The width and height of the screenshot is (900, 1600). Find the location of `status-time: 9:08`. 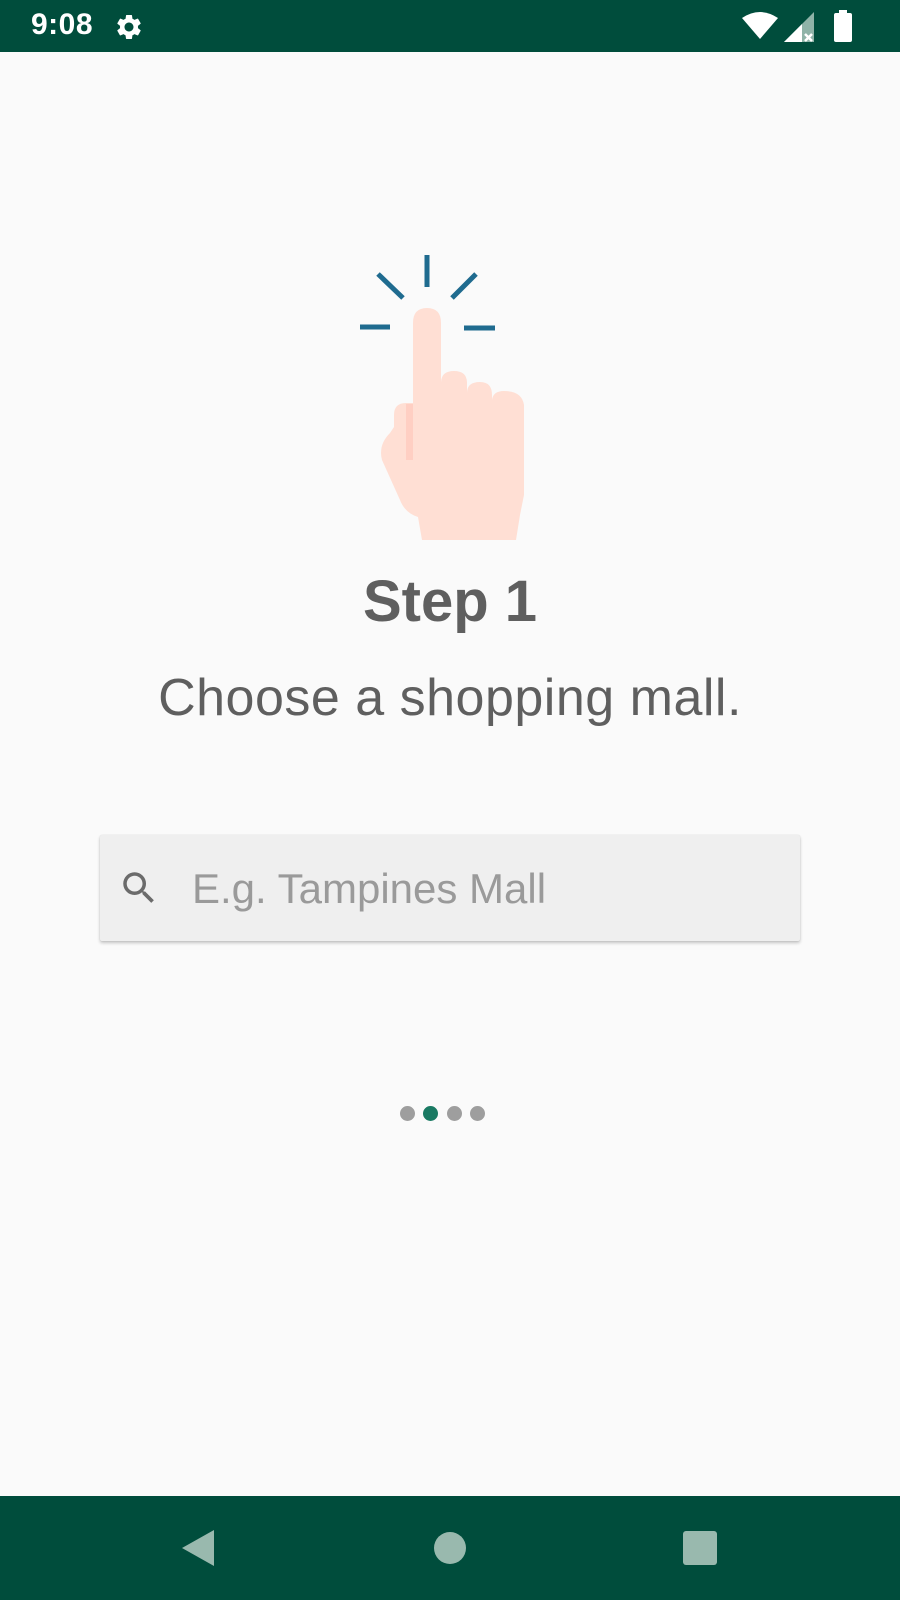

status-time: 9:08 is located at coordinates (62, 24).